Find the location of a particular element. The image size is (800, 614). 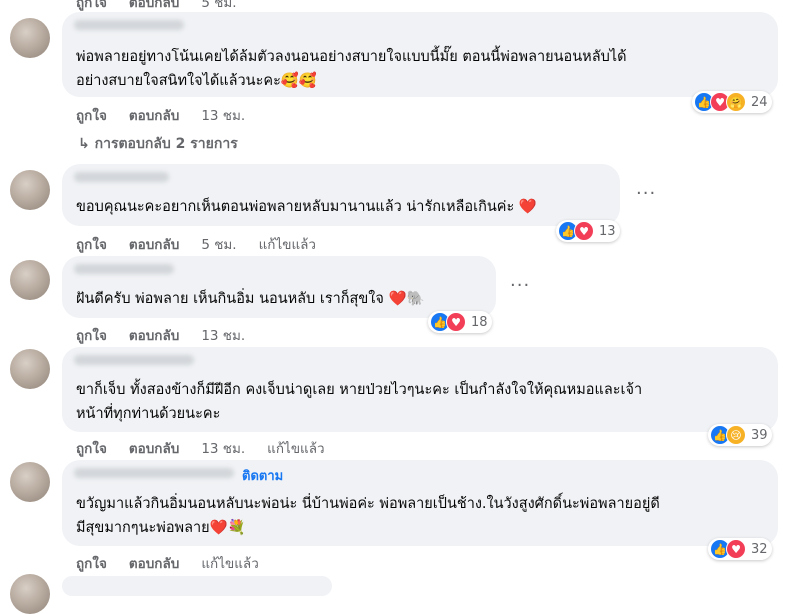

reaction-summary: 👍 ♥ 🤗 24 is located at coordinates (732, 102).